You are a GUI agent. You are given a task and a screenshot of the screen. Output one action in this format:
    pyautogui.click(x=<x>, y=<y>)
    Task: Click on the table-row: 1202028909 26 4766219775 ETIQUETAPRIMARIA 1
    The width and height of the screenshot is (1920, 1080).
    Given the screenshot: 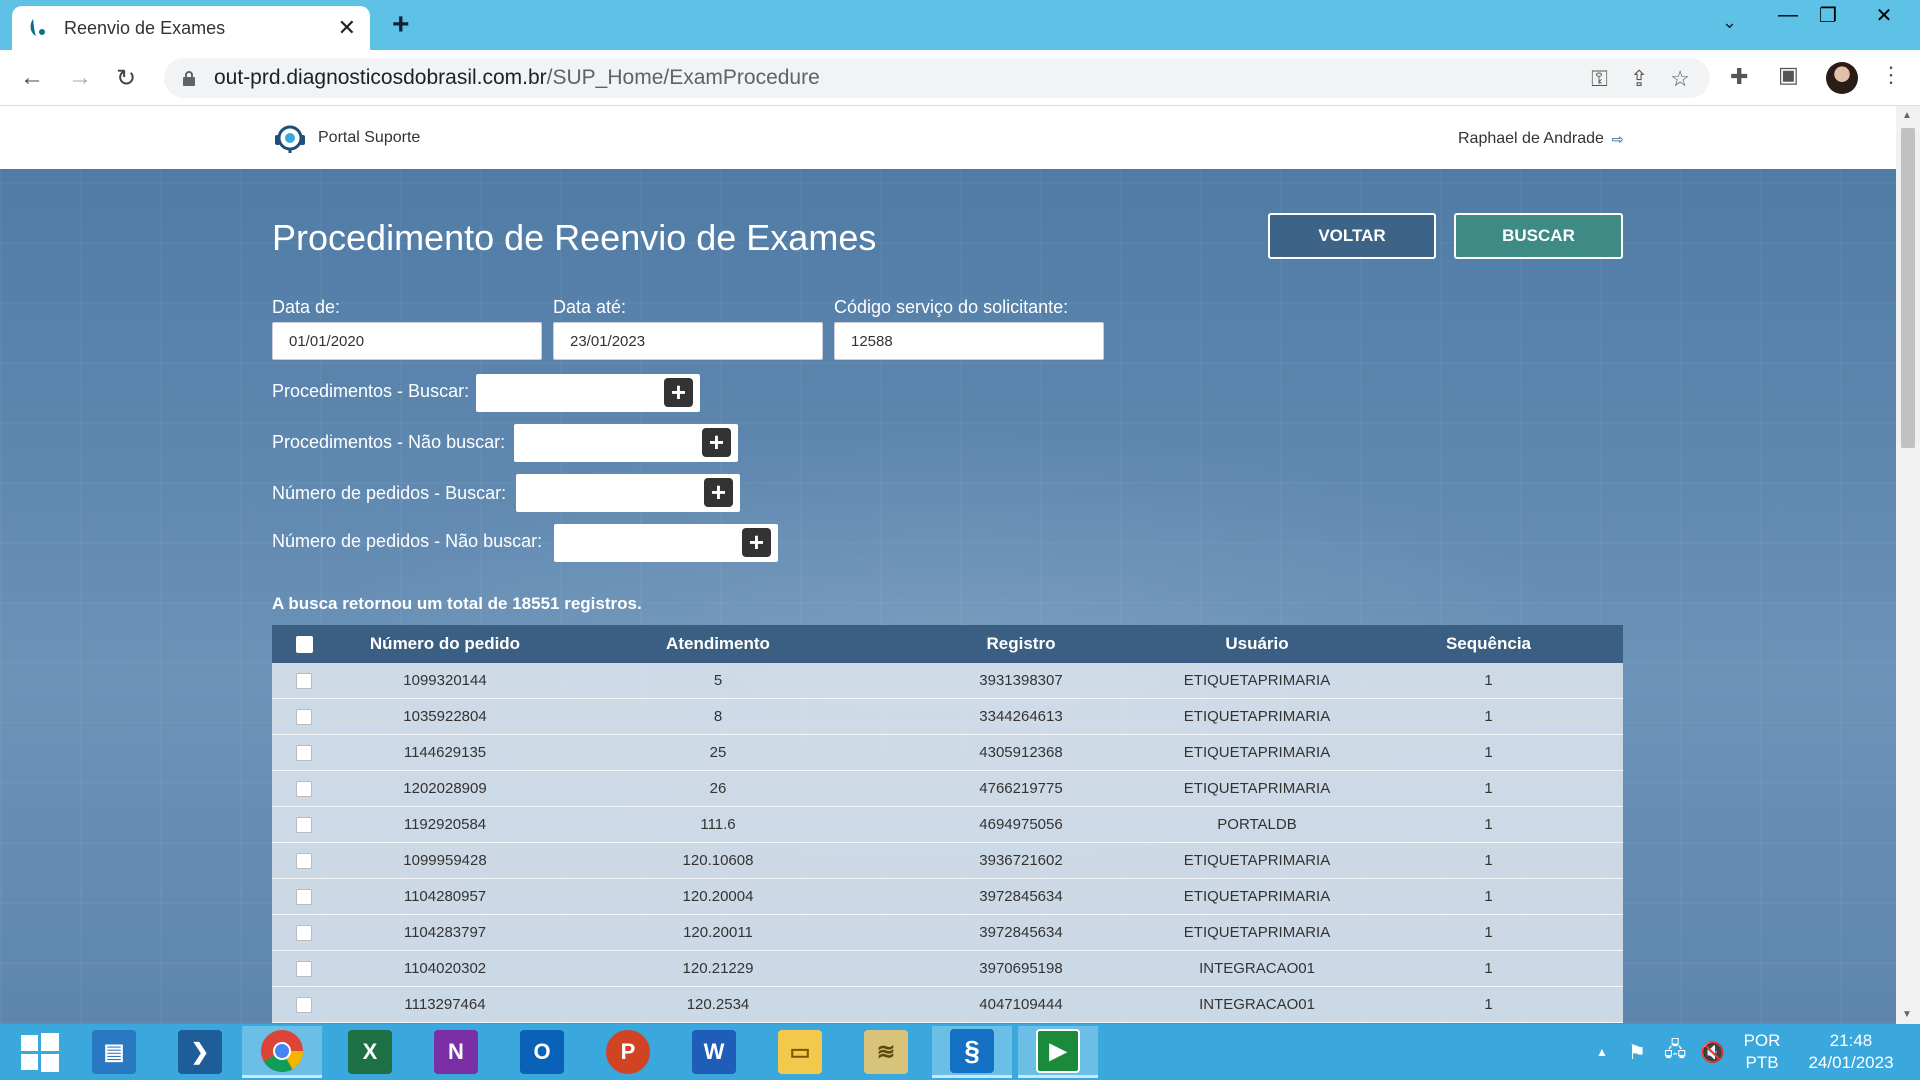 What is the action you would take?
    pyautogui.click(x=947, y=789)
    